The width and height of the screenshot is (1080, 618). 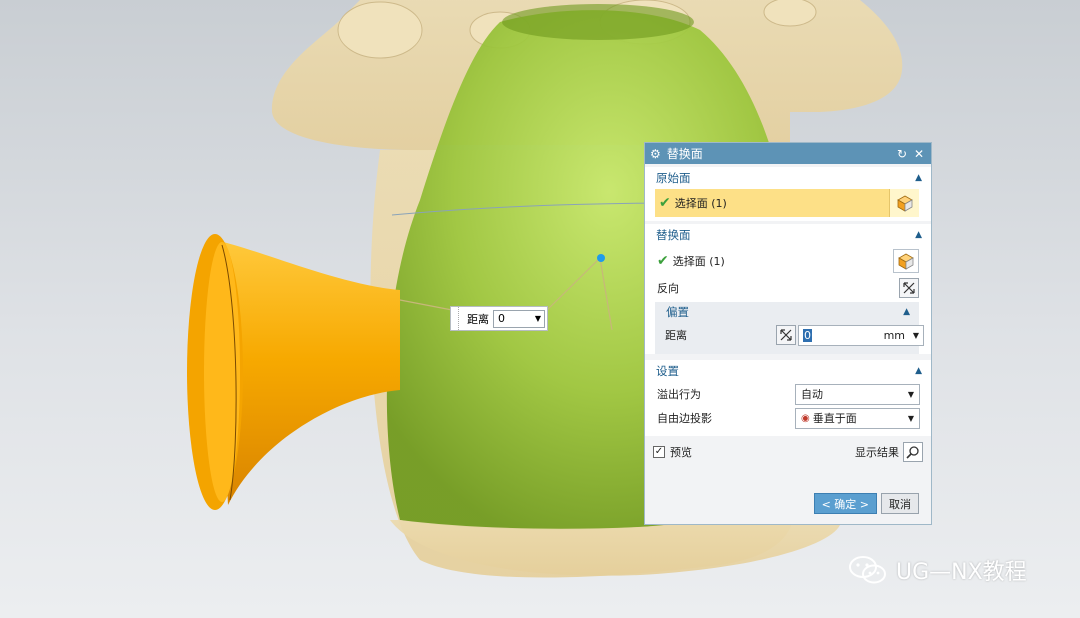 I want to click on dialog-titlebar: ⚙ 替换面 ↻ ✕, so click(x=788, y=153).